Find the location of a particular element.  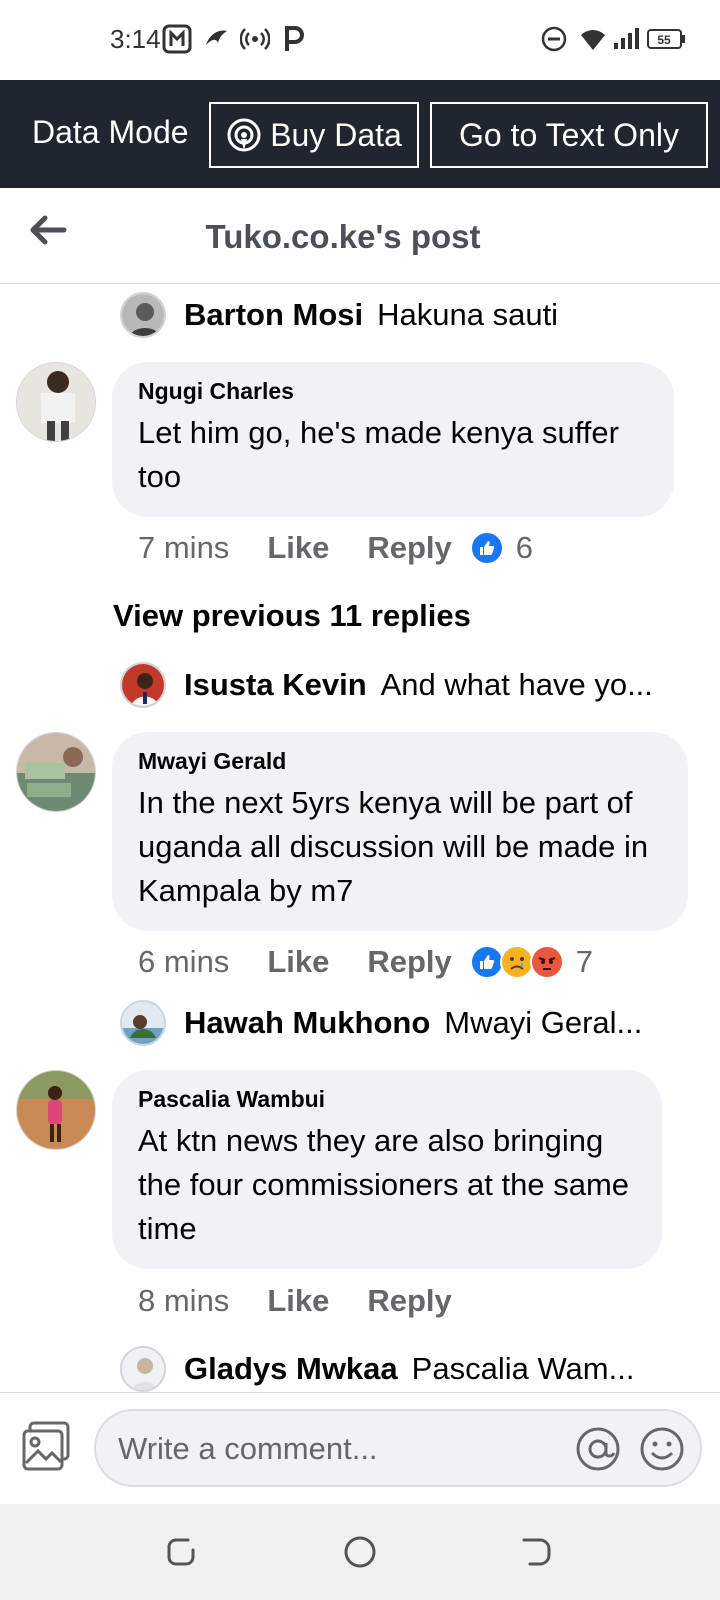

broadcast-icon is located at coordinates (244, 135).